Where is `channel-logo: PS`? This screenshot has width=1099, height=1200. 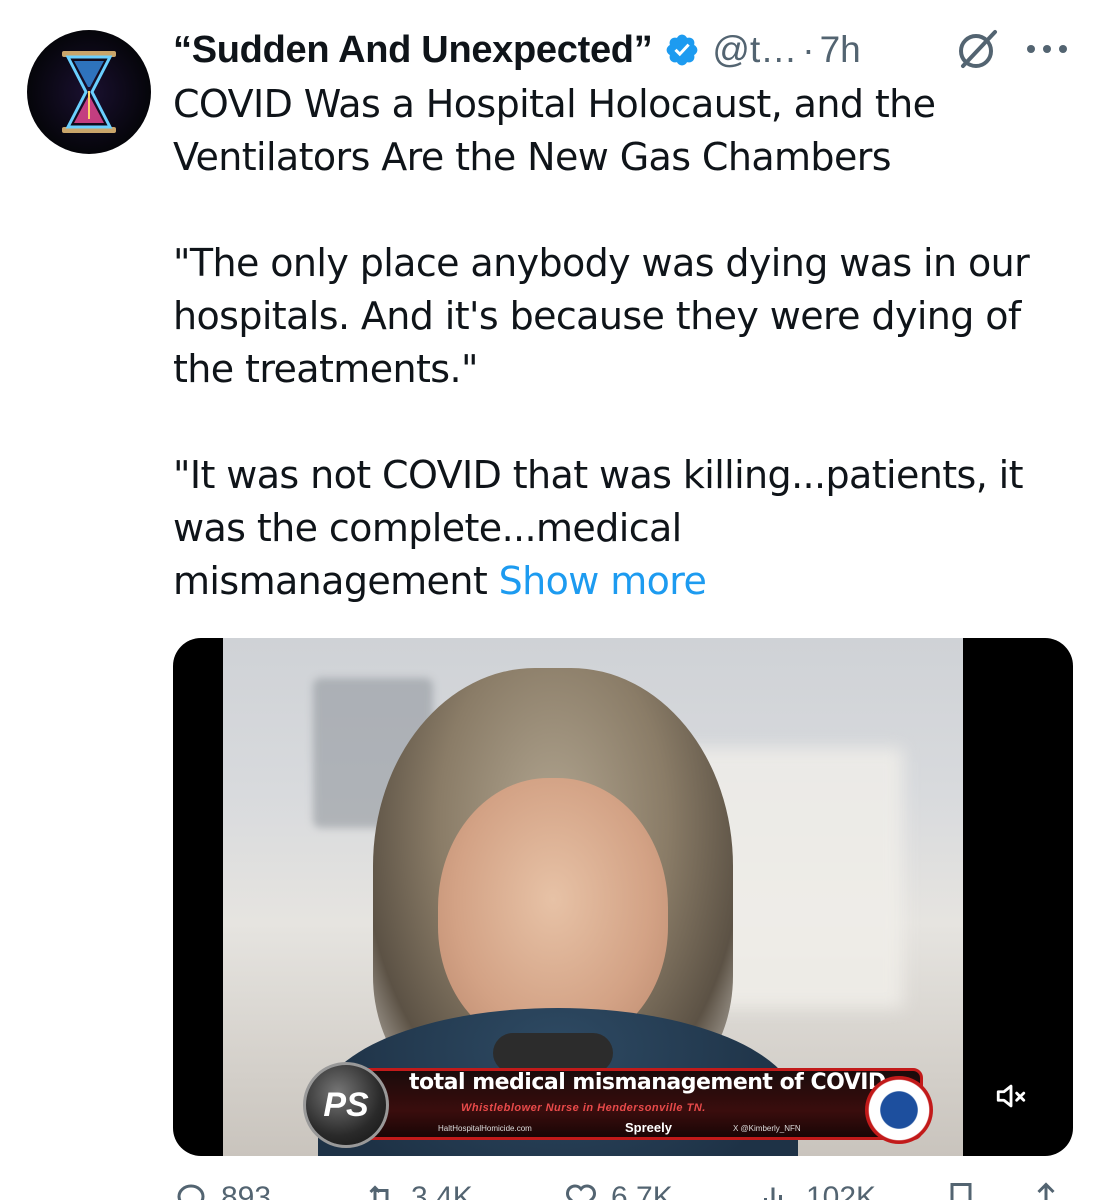
channel-logo: PS is located at coordinates (346, 1105).